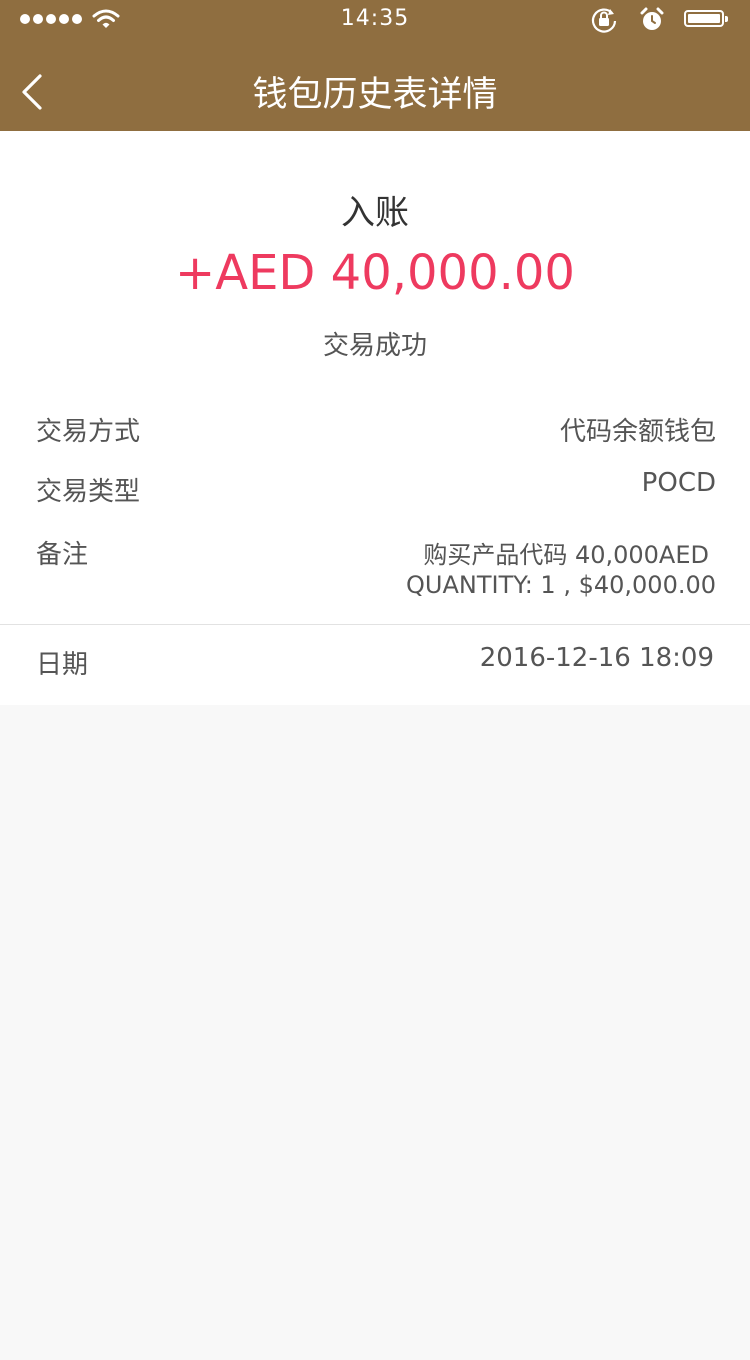  Describe the element at coordinates (566, 555) in the screenshot. I see `note-line-1: 购买产品代码 40,000AED` at that location.